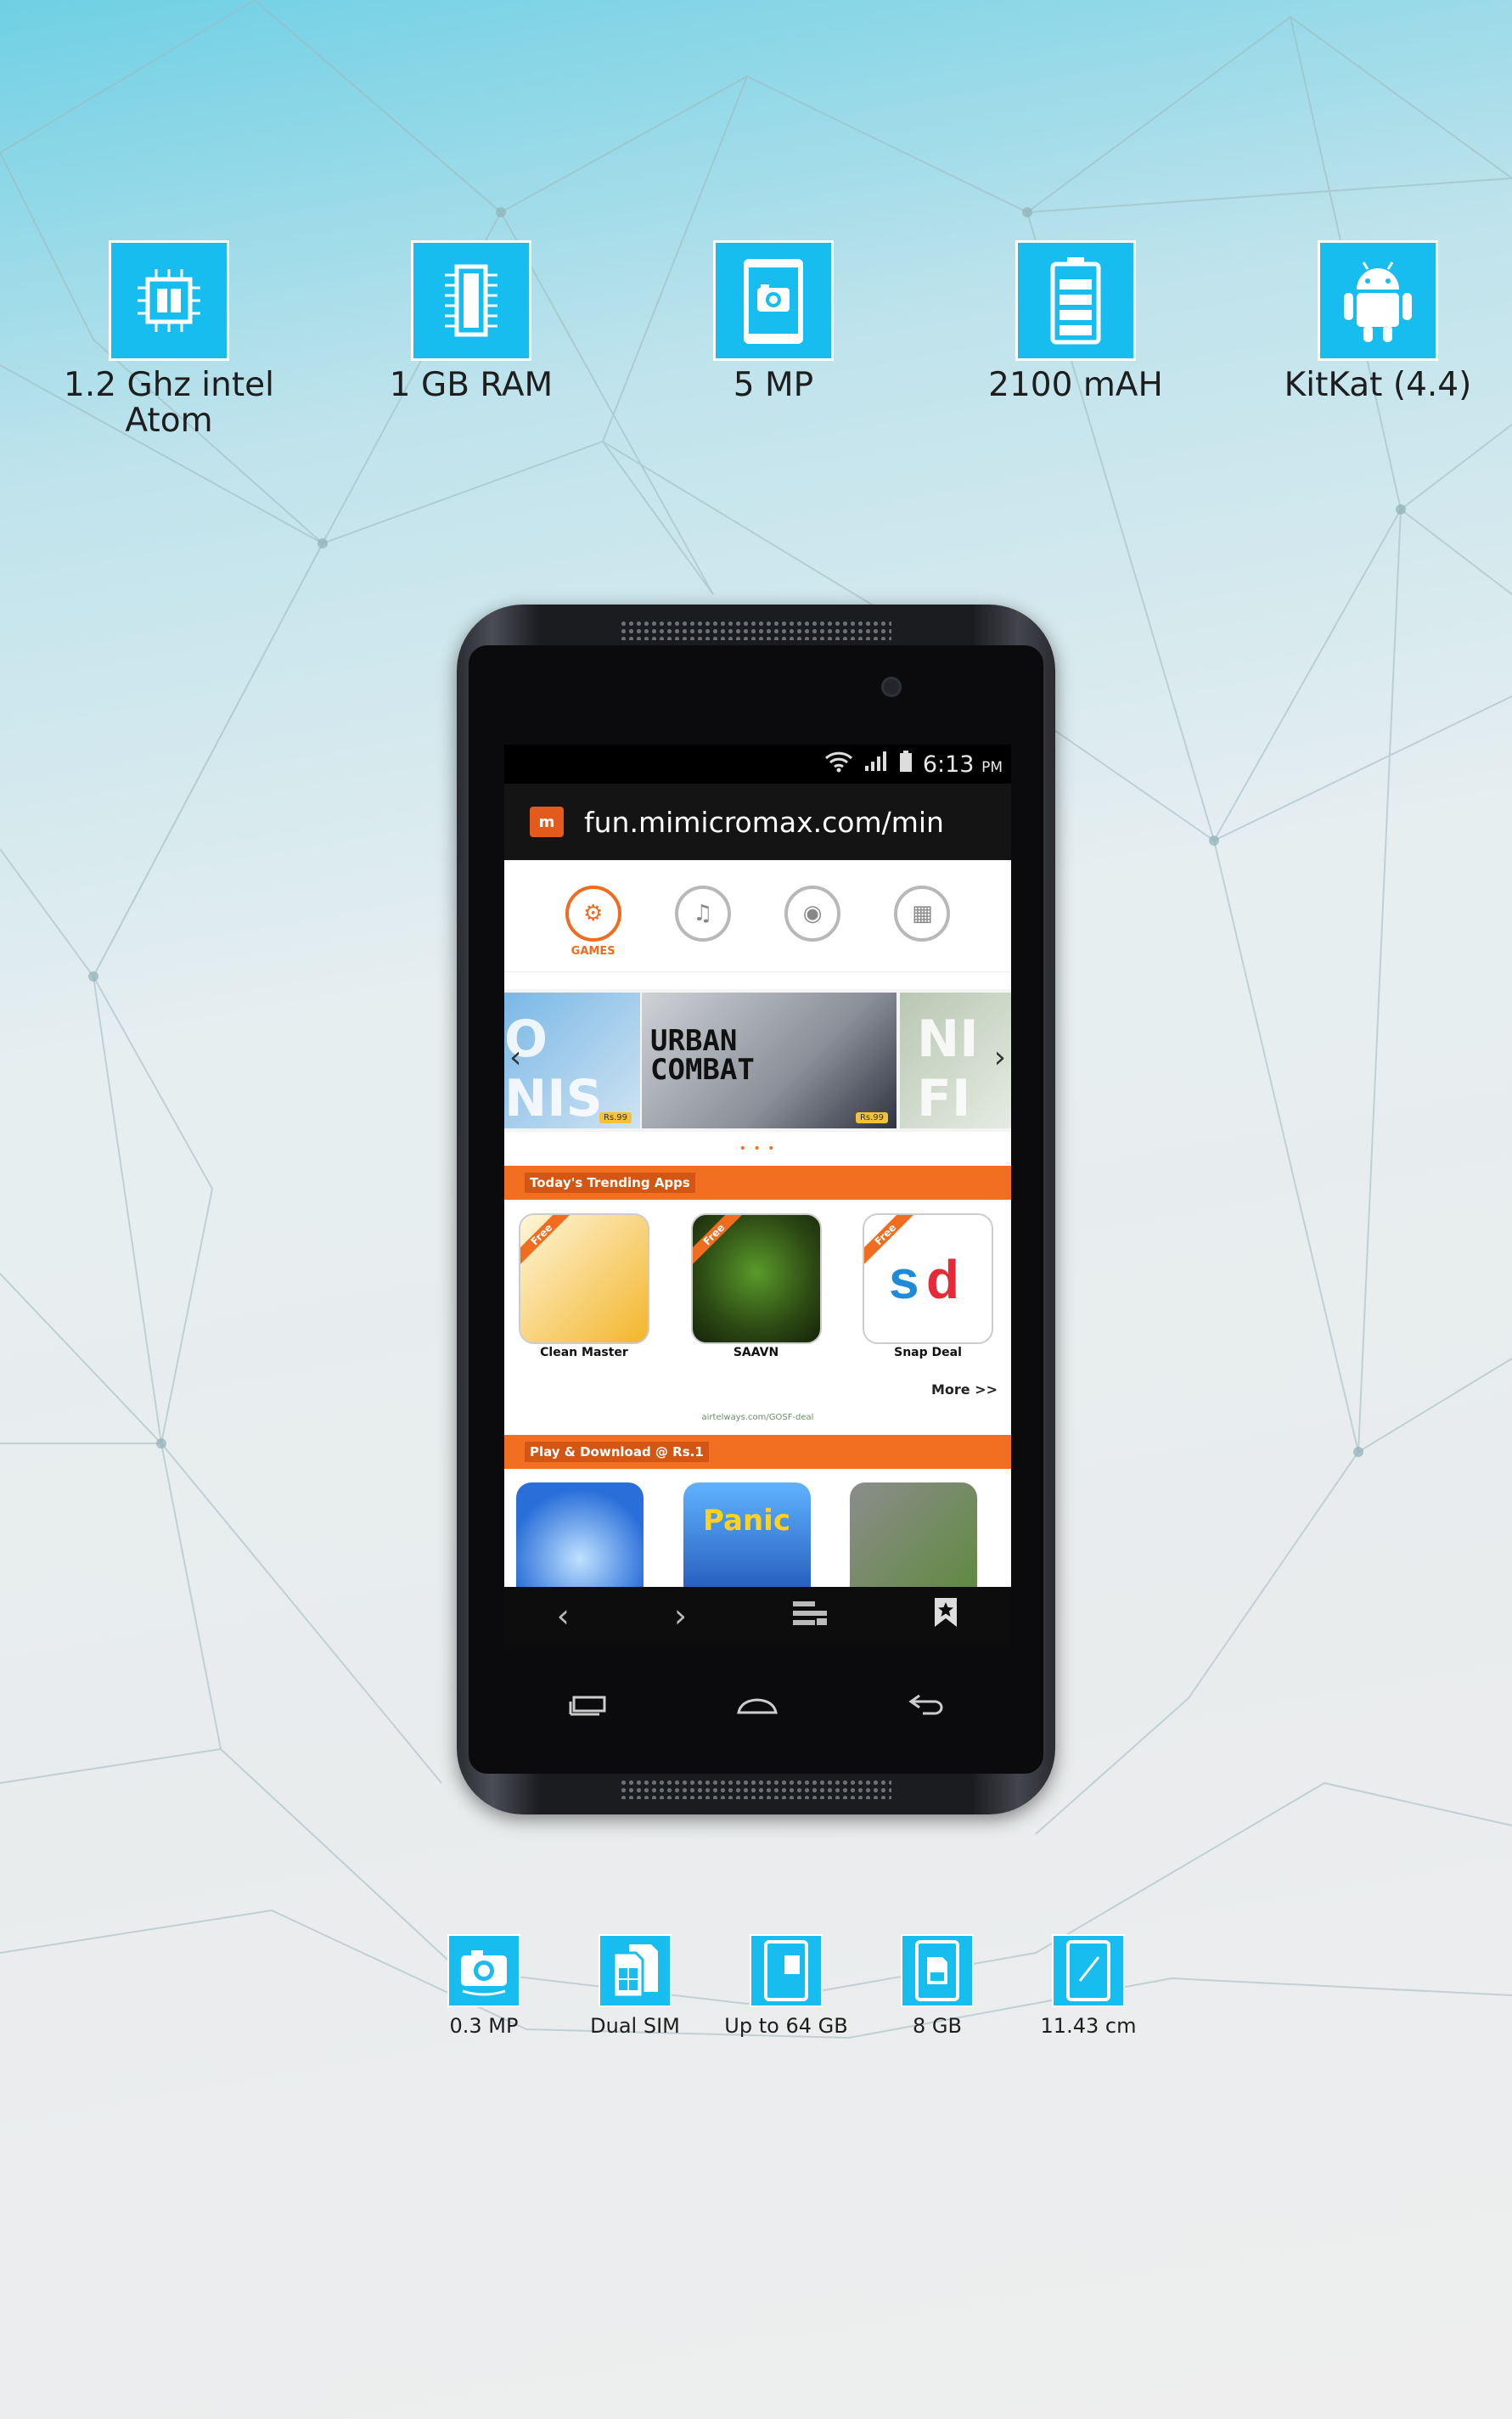 This screenshot has width=1512, height=2419. What do you see at coordinates (593, 951) in the screenshot?
I see `category-label: GAMES` at bounding box center [593, 951].